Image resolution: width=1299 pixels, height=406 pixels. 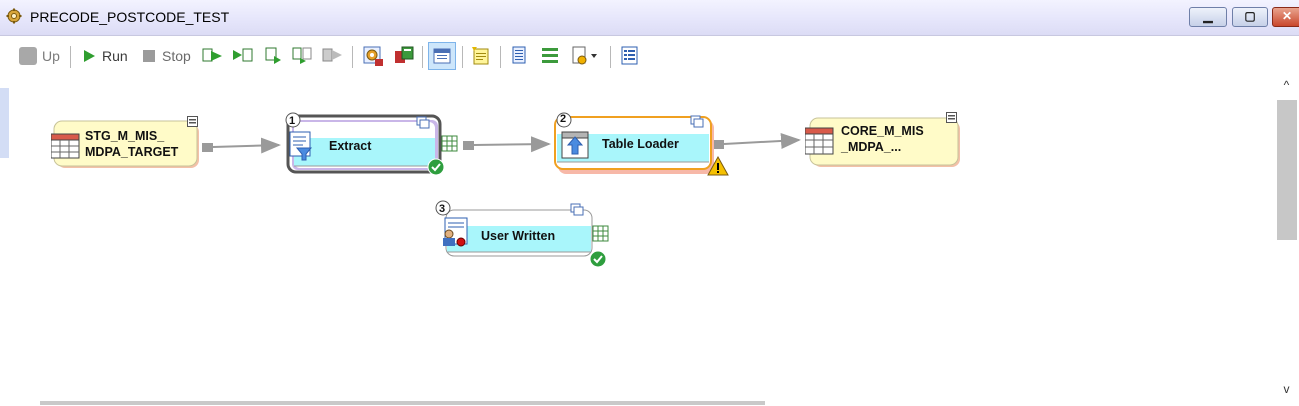 I want to click on stop-button: Stop, so click(x=166, y=56).